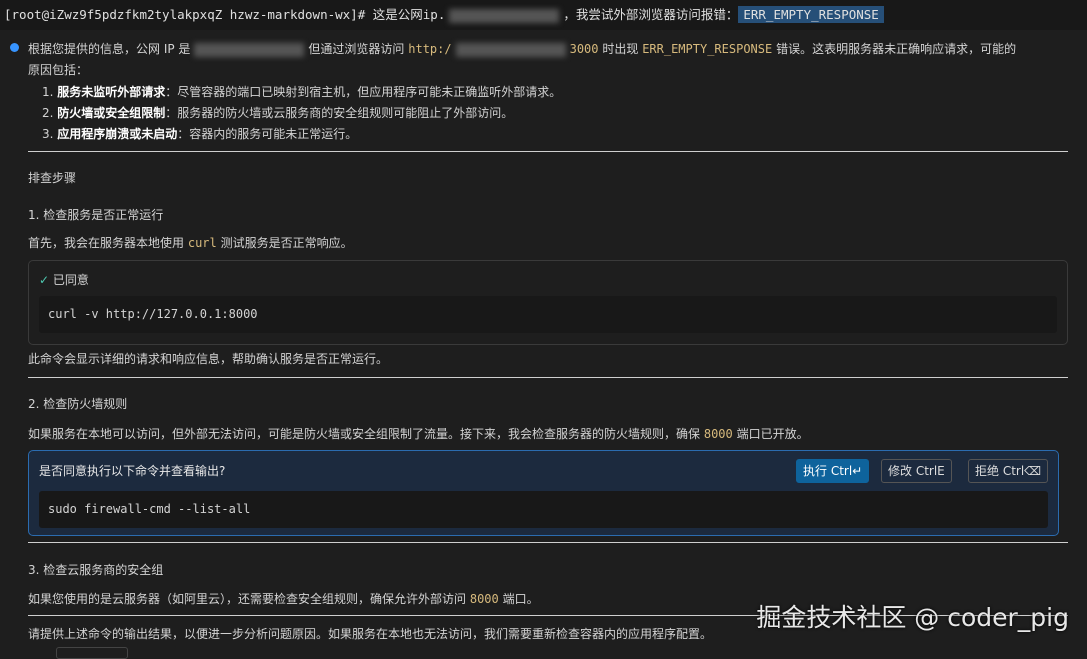 This screenshot has height=659, width=1087. Describe the element at coordinates (70, 280) in the screenshot. I see `approved-label: 已同意` at that location.